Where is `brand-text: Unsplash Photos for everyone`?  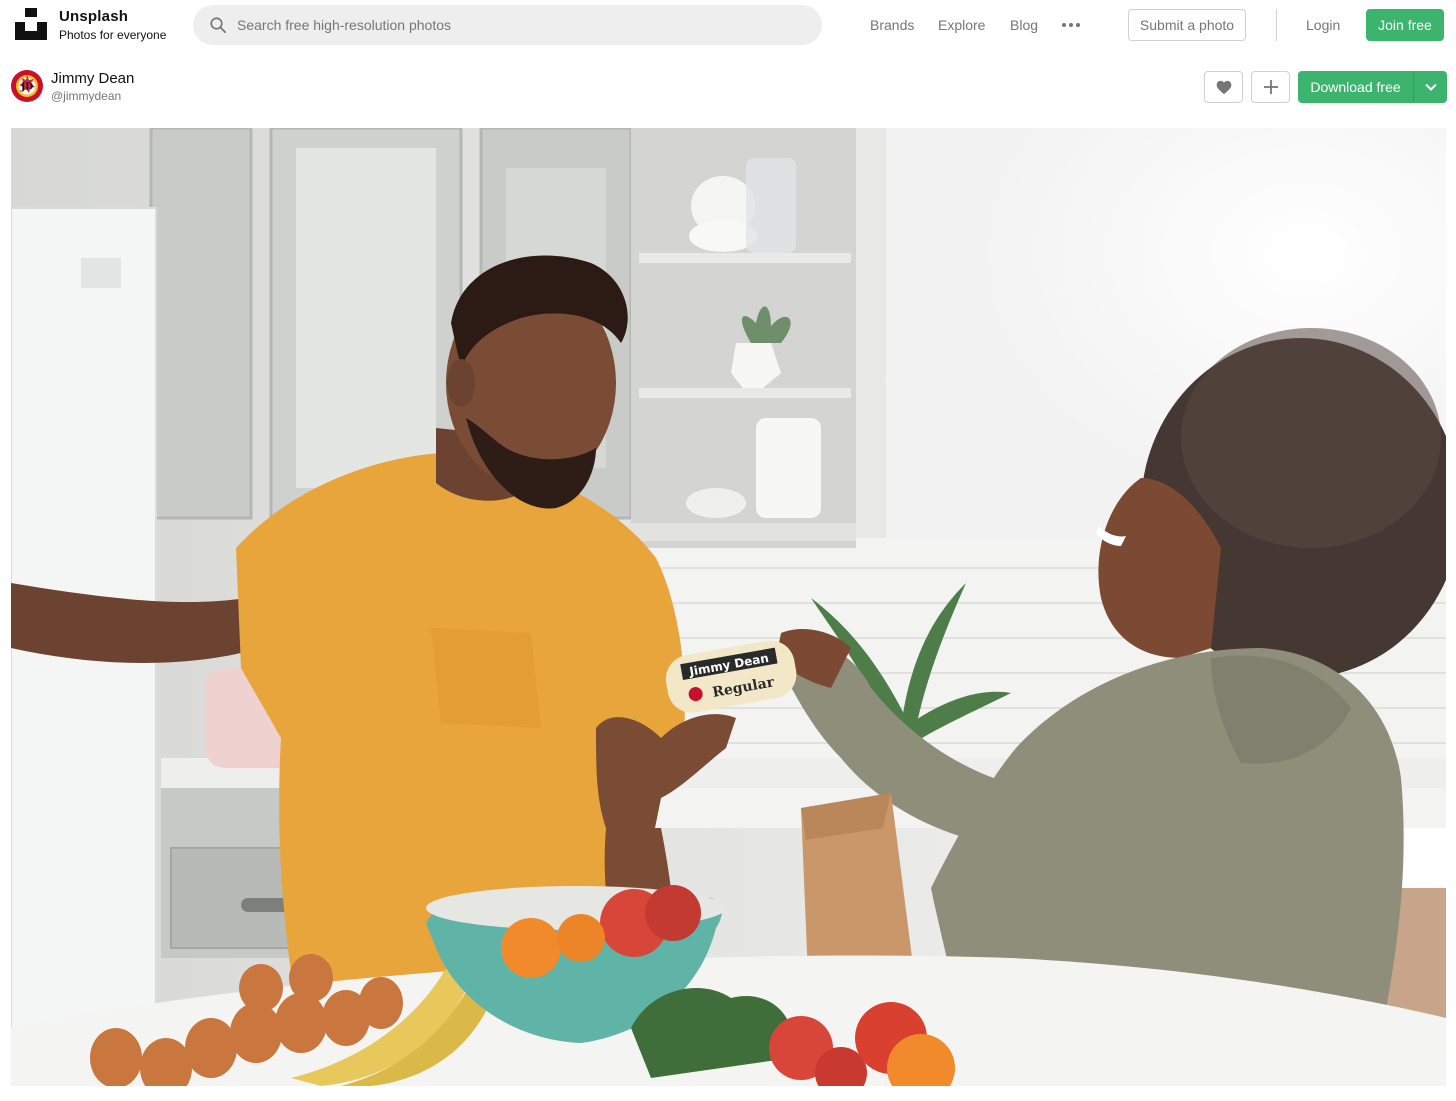 brand-text: Unsplash Photos for everyone is located at coordinates (112, 24).